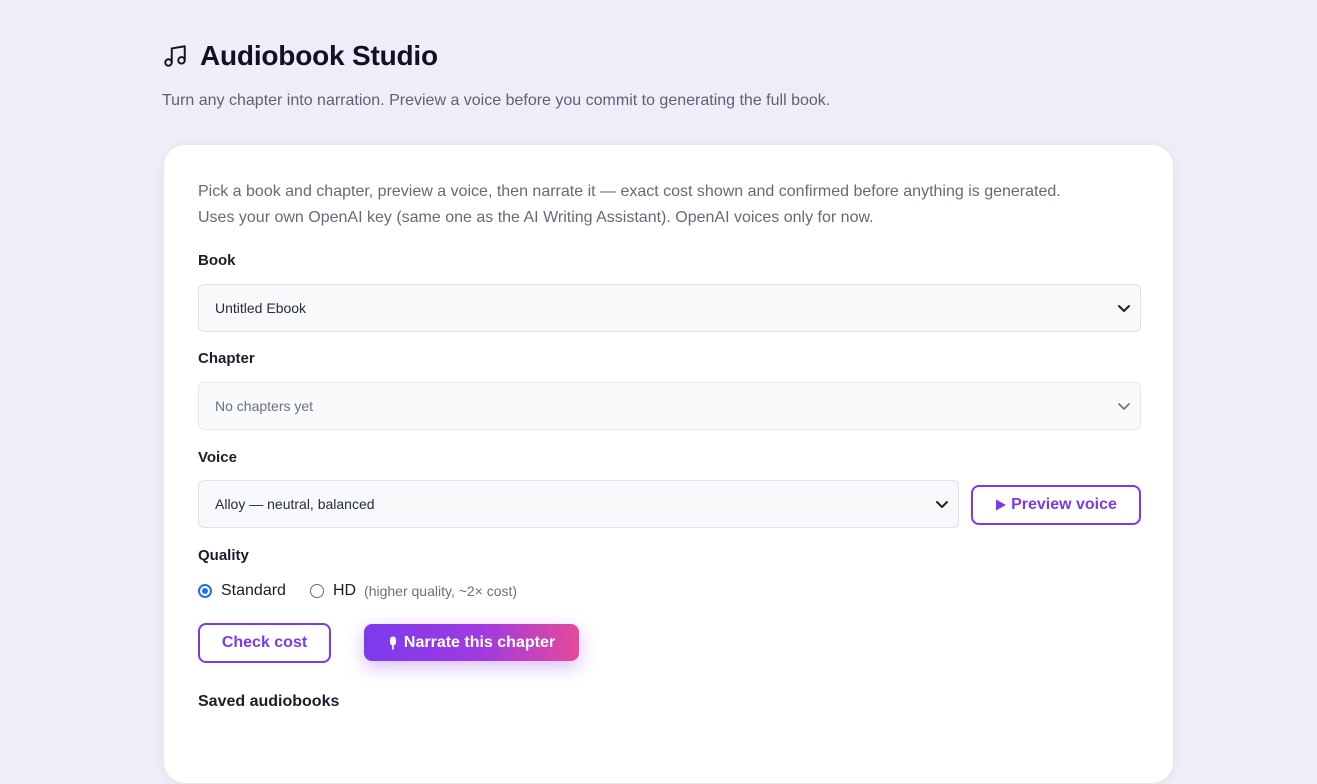 Image resolution: width=1317 pixels, height=784 pixels. I want to click on microphone-icon, so click(392, 643).